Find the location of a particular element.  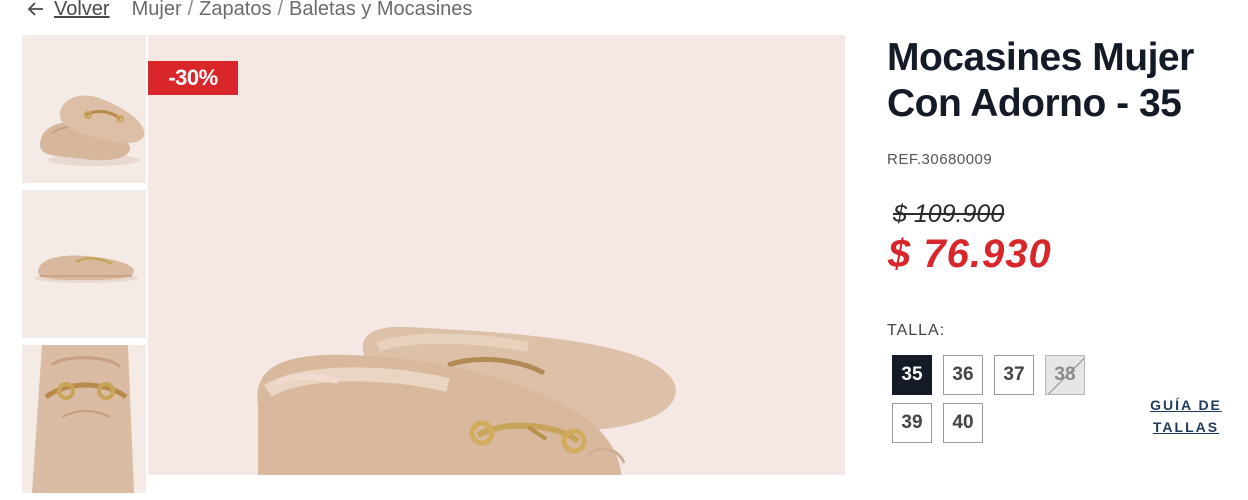

shoe-pair-image is located at coordinates (92, 130).